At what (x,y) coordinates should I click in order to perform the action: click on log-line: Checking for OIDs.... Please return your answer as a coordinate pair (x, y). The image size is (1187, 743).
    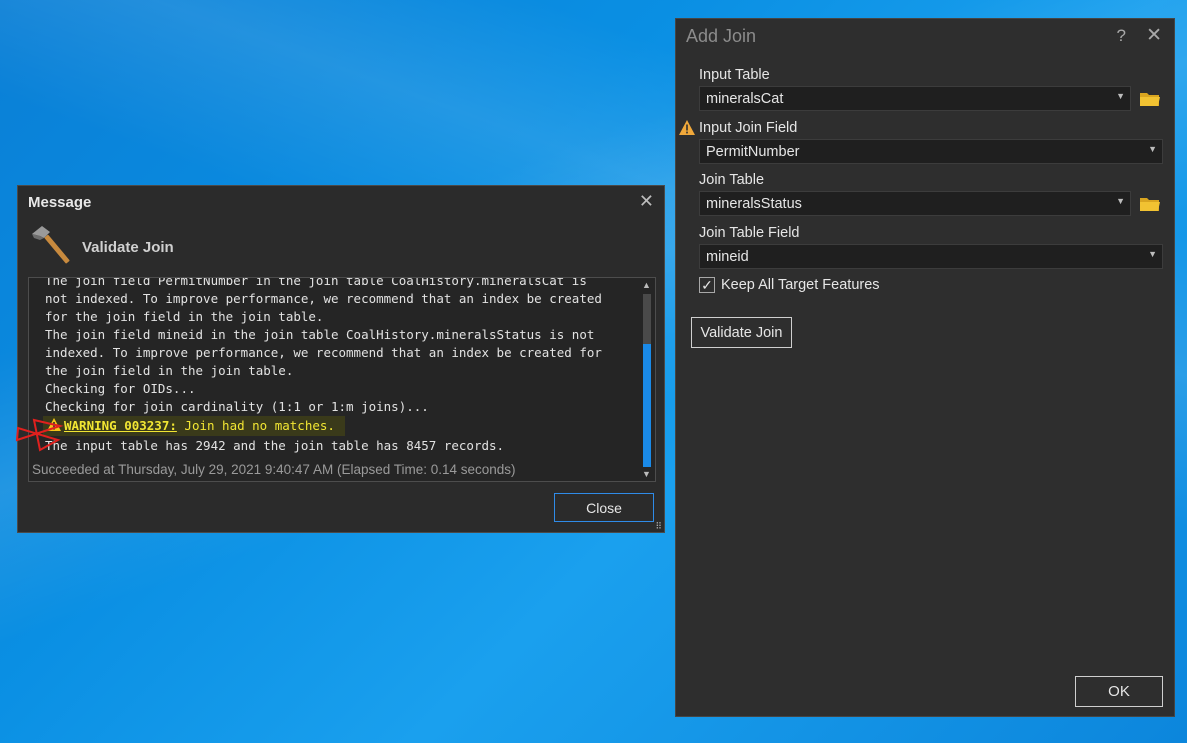
    Looking at the image, I should click on (120, 388).